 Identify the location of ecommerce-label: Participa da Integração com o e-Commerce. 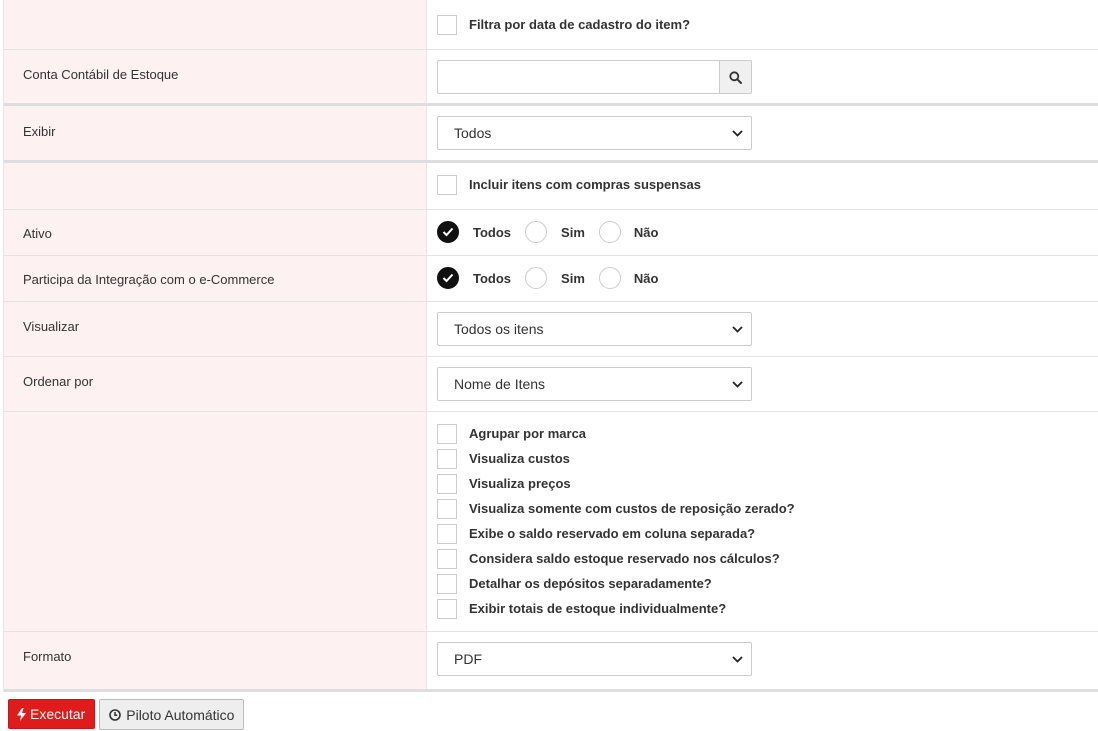
(215, 278).